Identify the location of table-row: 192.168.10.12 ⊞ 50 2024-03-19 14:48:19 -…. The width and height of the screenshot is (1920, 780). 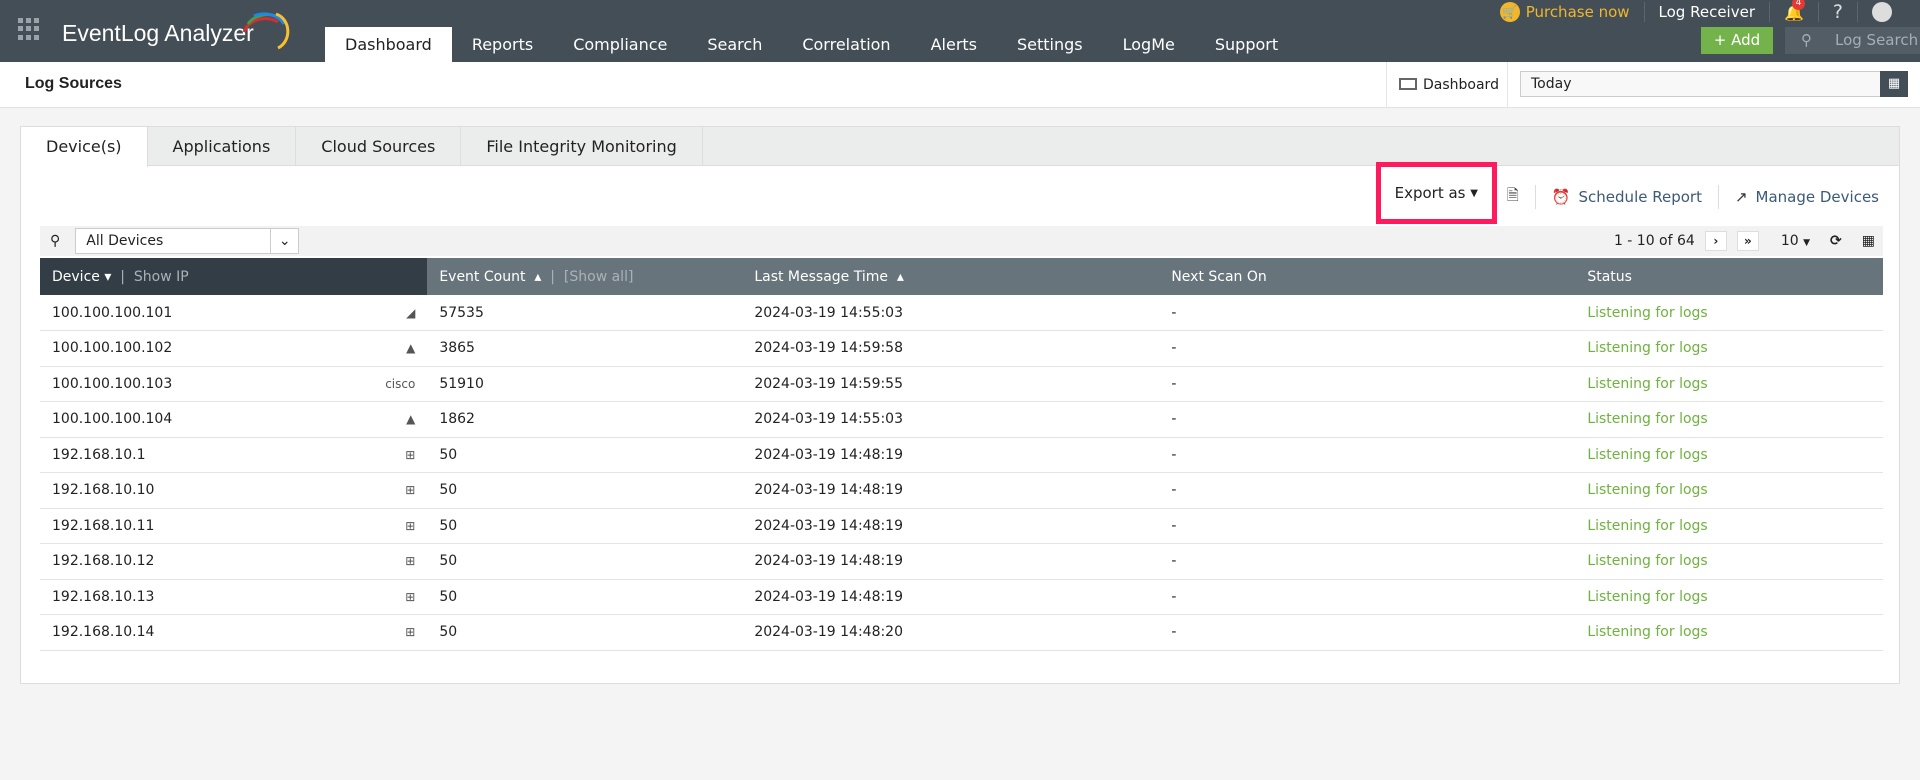
(961, 561).